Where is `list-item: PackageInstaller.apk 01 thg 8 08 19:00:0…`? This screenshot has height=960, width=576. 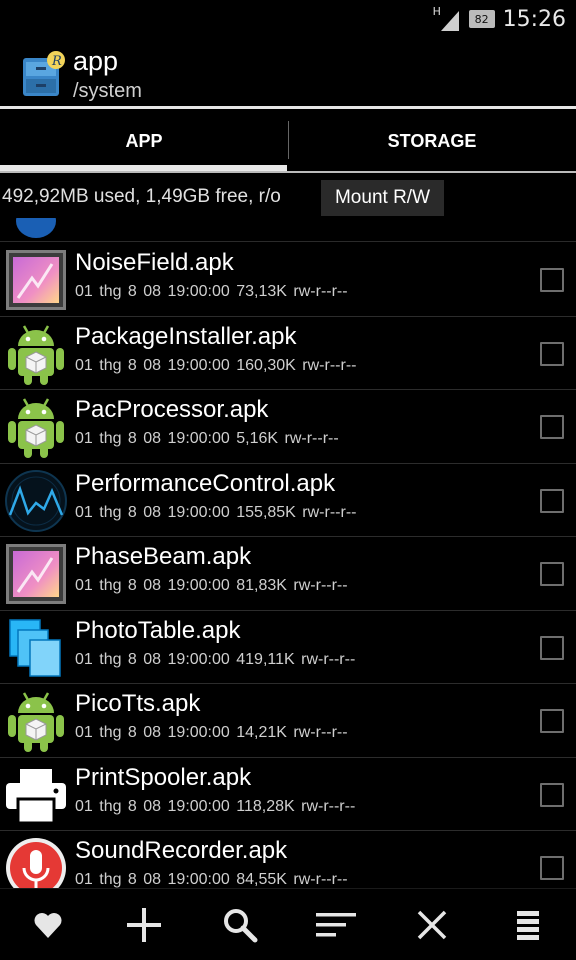 list-item: PackageInstaller.apk 01 thg 8 08 19:00:0… is located at coordinates (288, 353).